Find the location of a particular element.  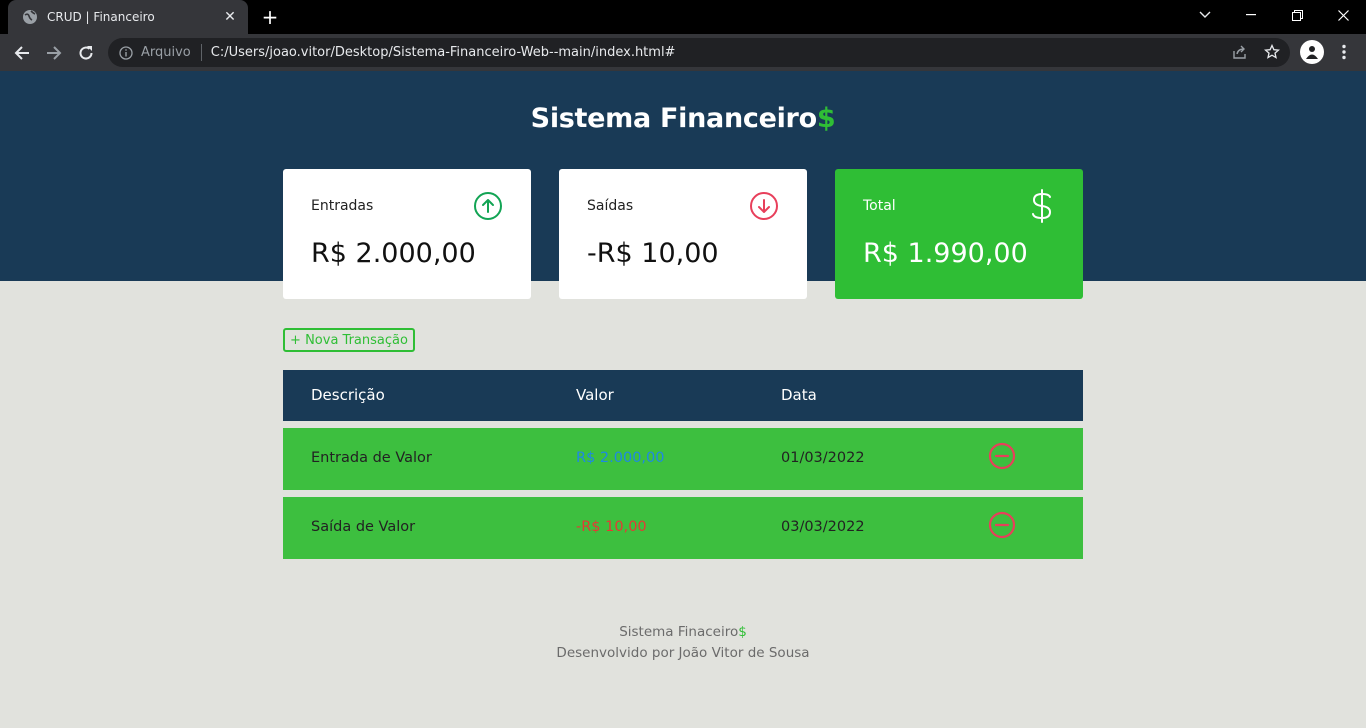

chevron-down-icon is located at coordinates (1205, 14).